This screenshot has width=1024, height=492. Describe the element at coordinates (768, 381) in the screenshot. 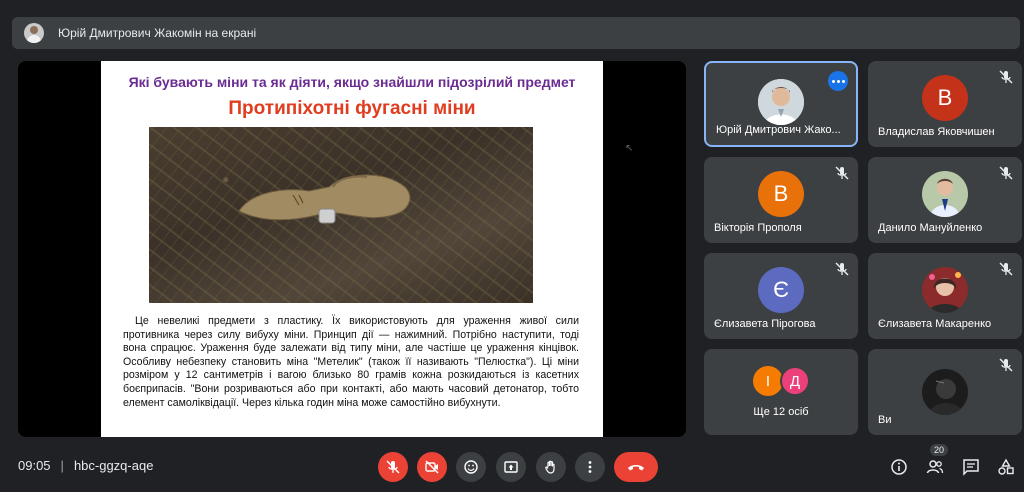

I see `avatar-letter: І` at that location.